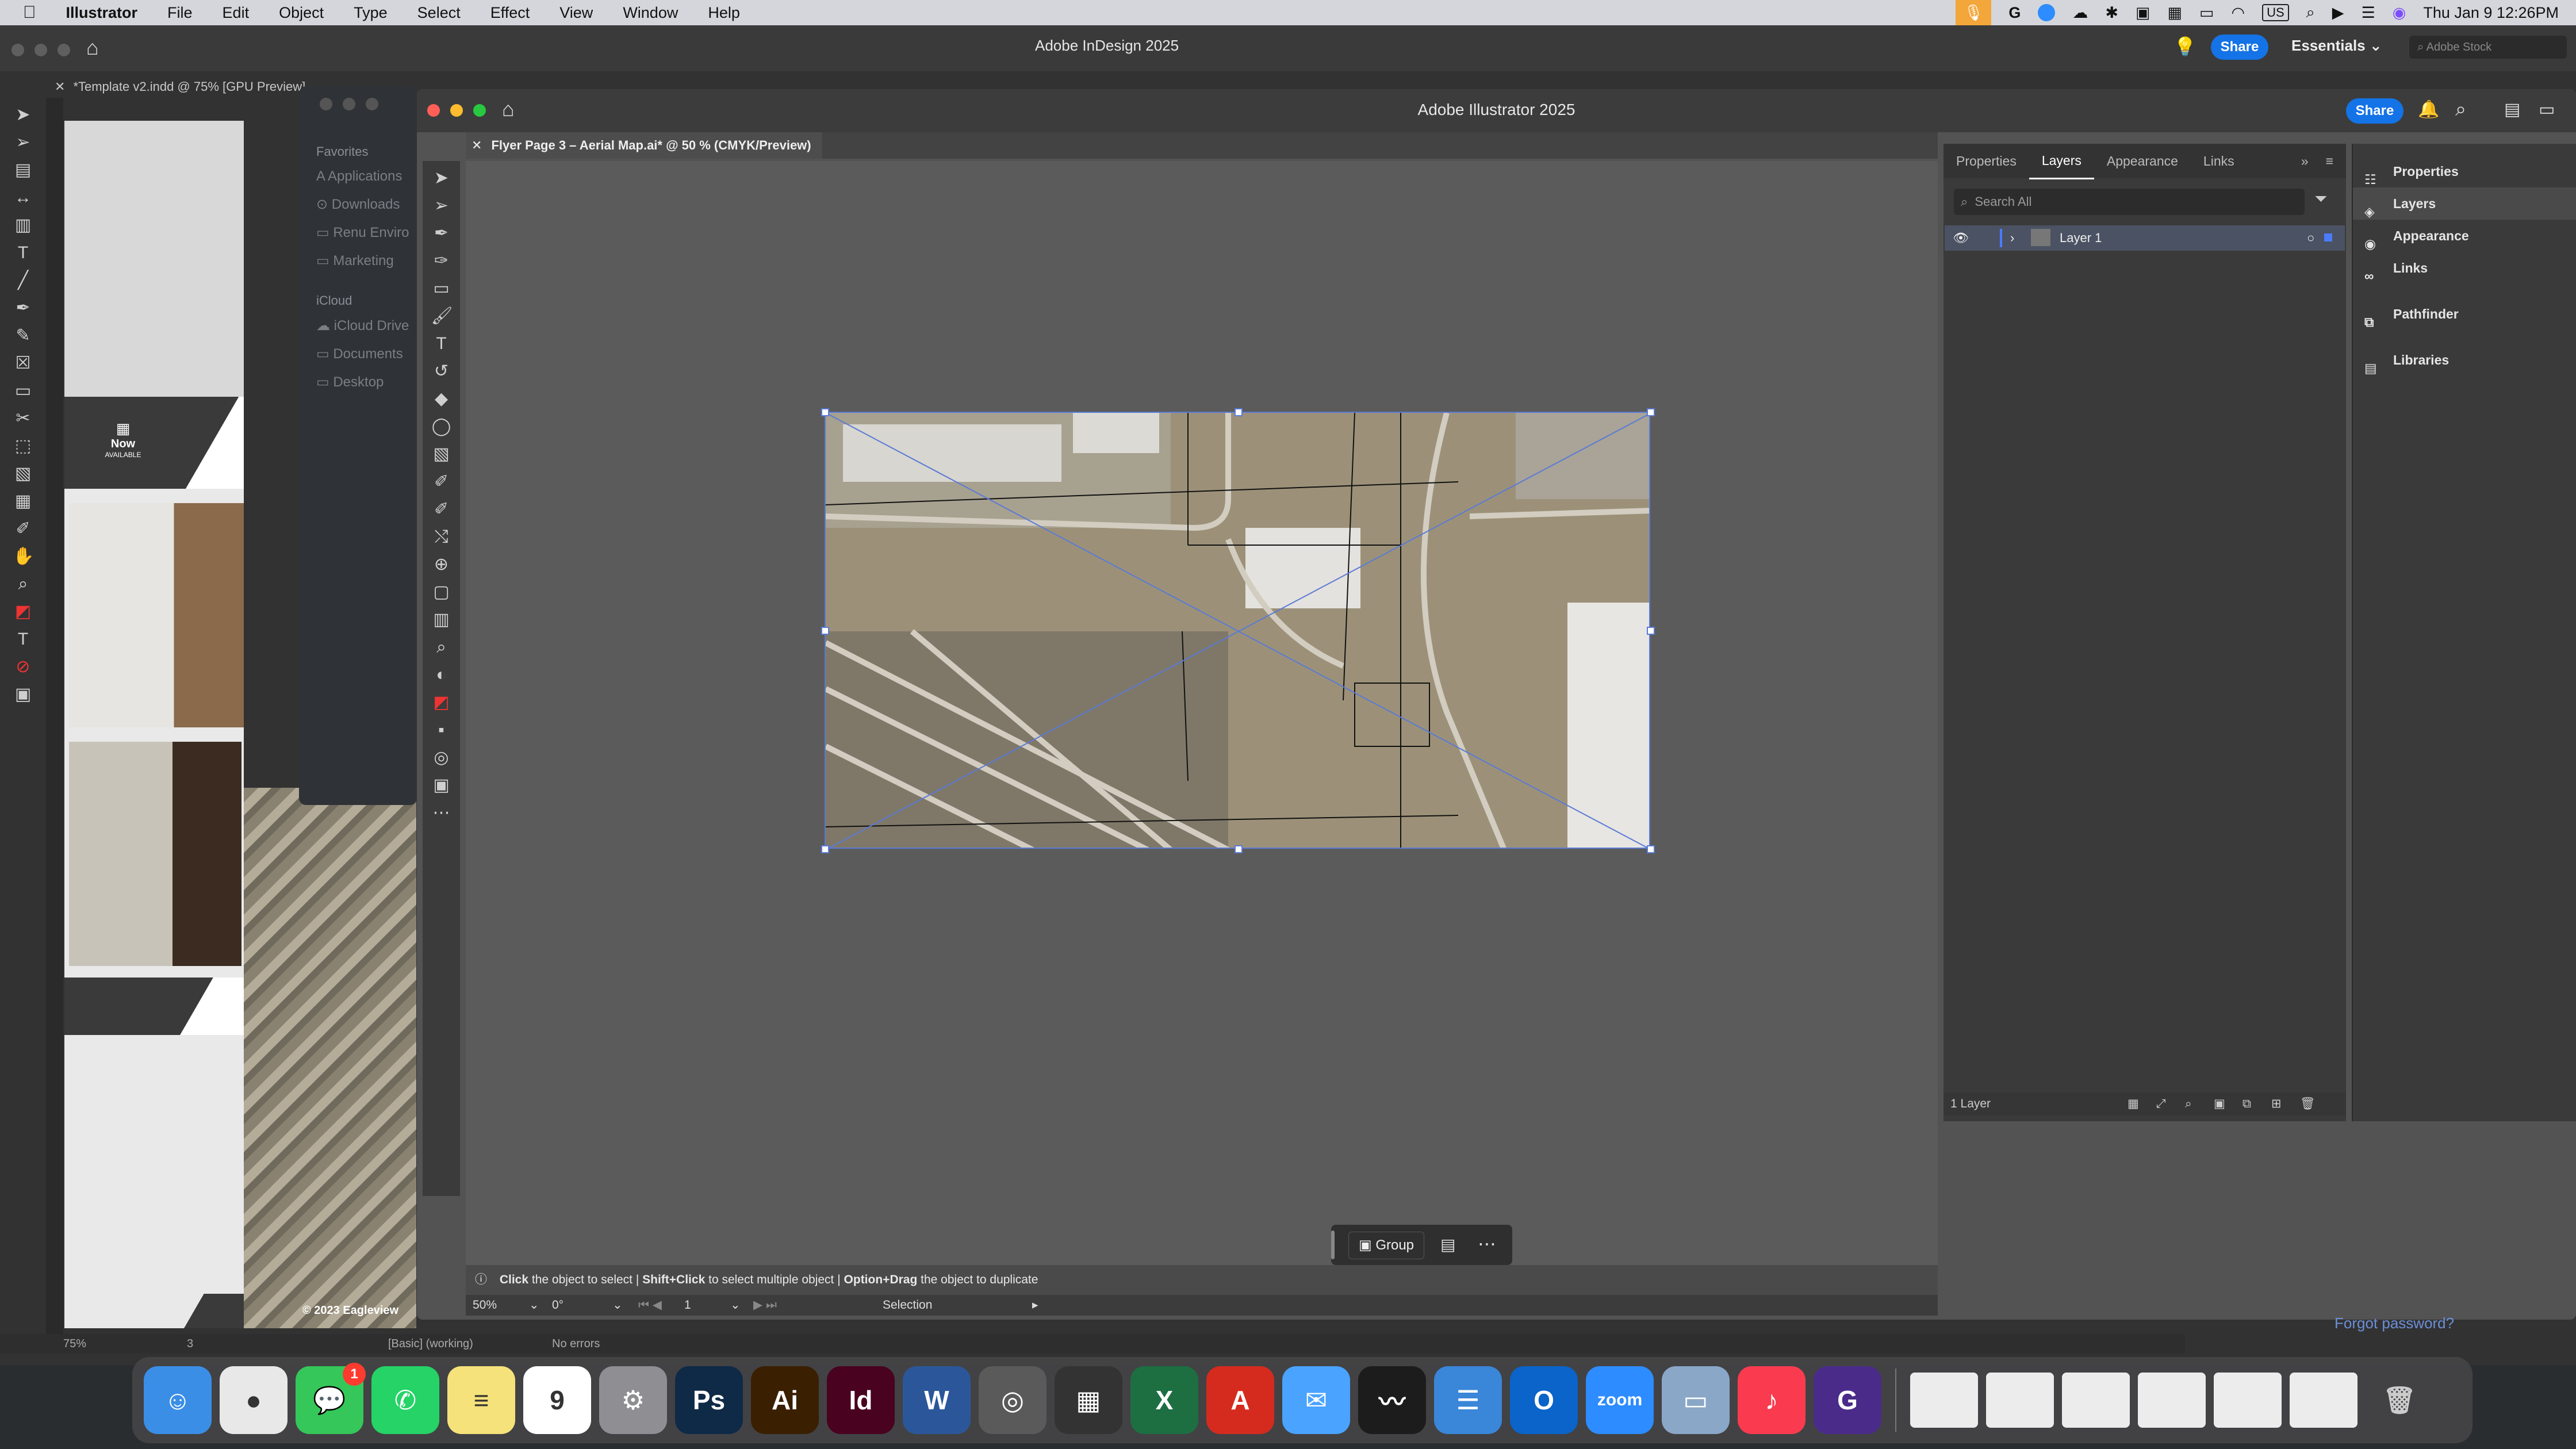 The width and height of the screenshot is (2576, 1449). What do you see at coordinates (370, 12) in the screenshot?
I see `menu-type: Type` at bounding box center [370, 12].